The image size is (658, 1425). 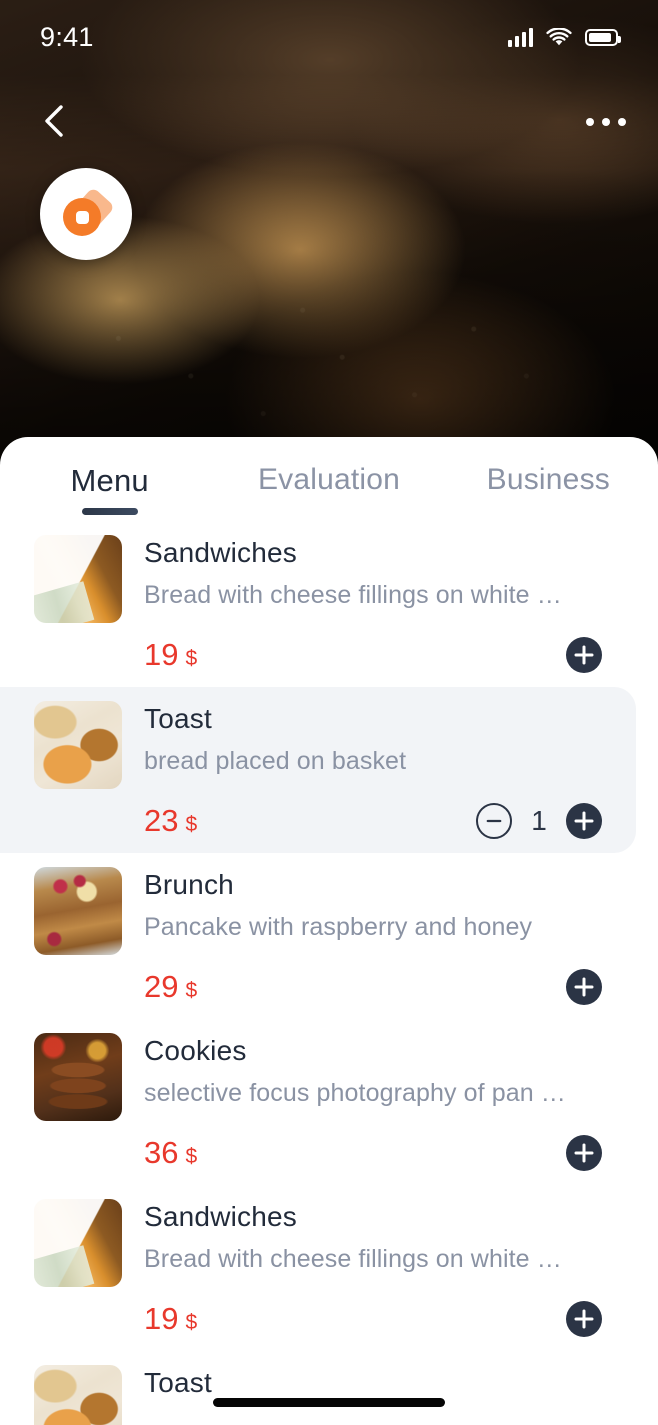 What do you see at coordinates (559, 36) in the screenshot?
I see `wifi-icon` at bounding box center [559, 36].